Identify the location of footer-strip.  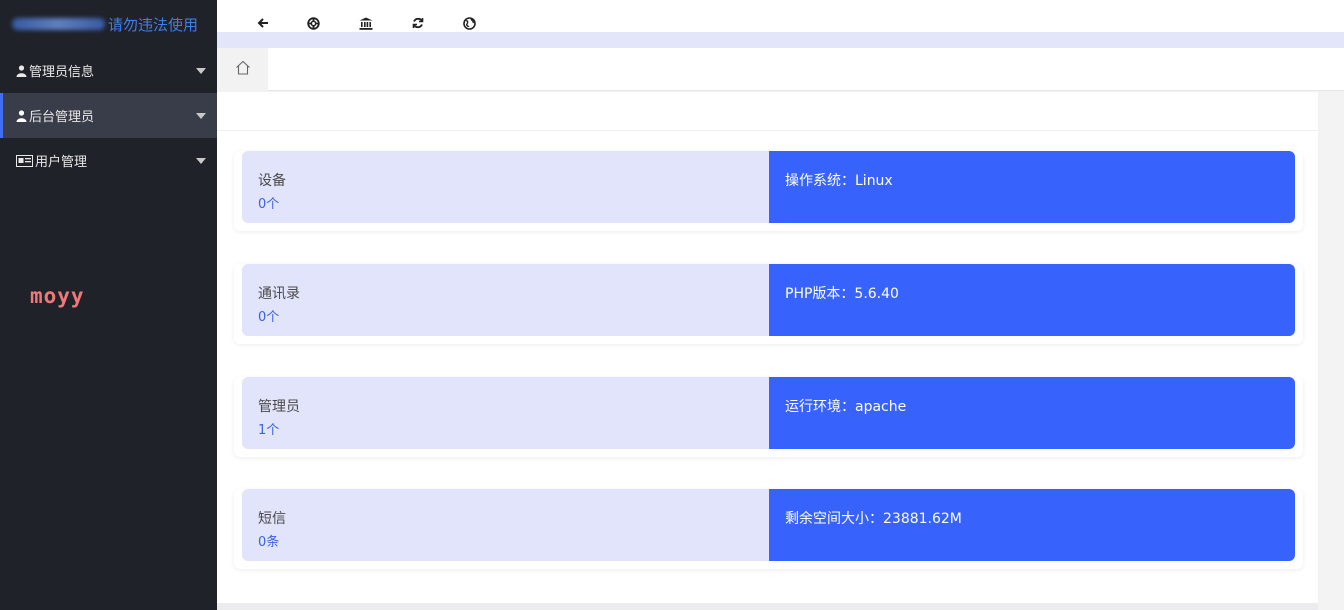
(767, 606).